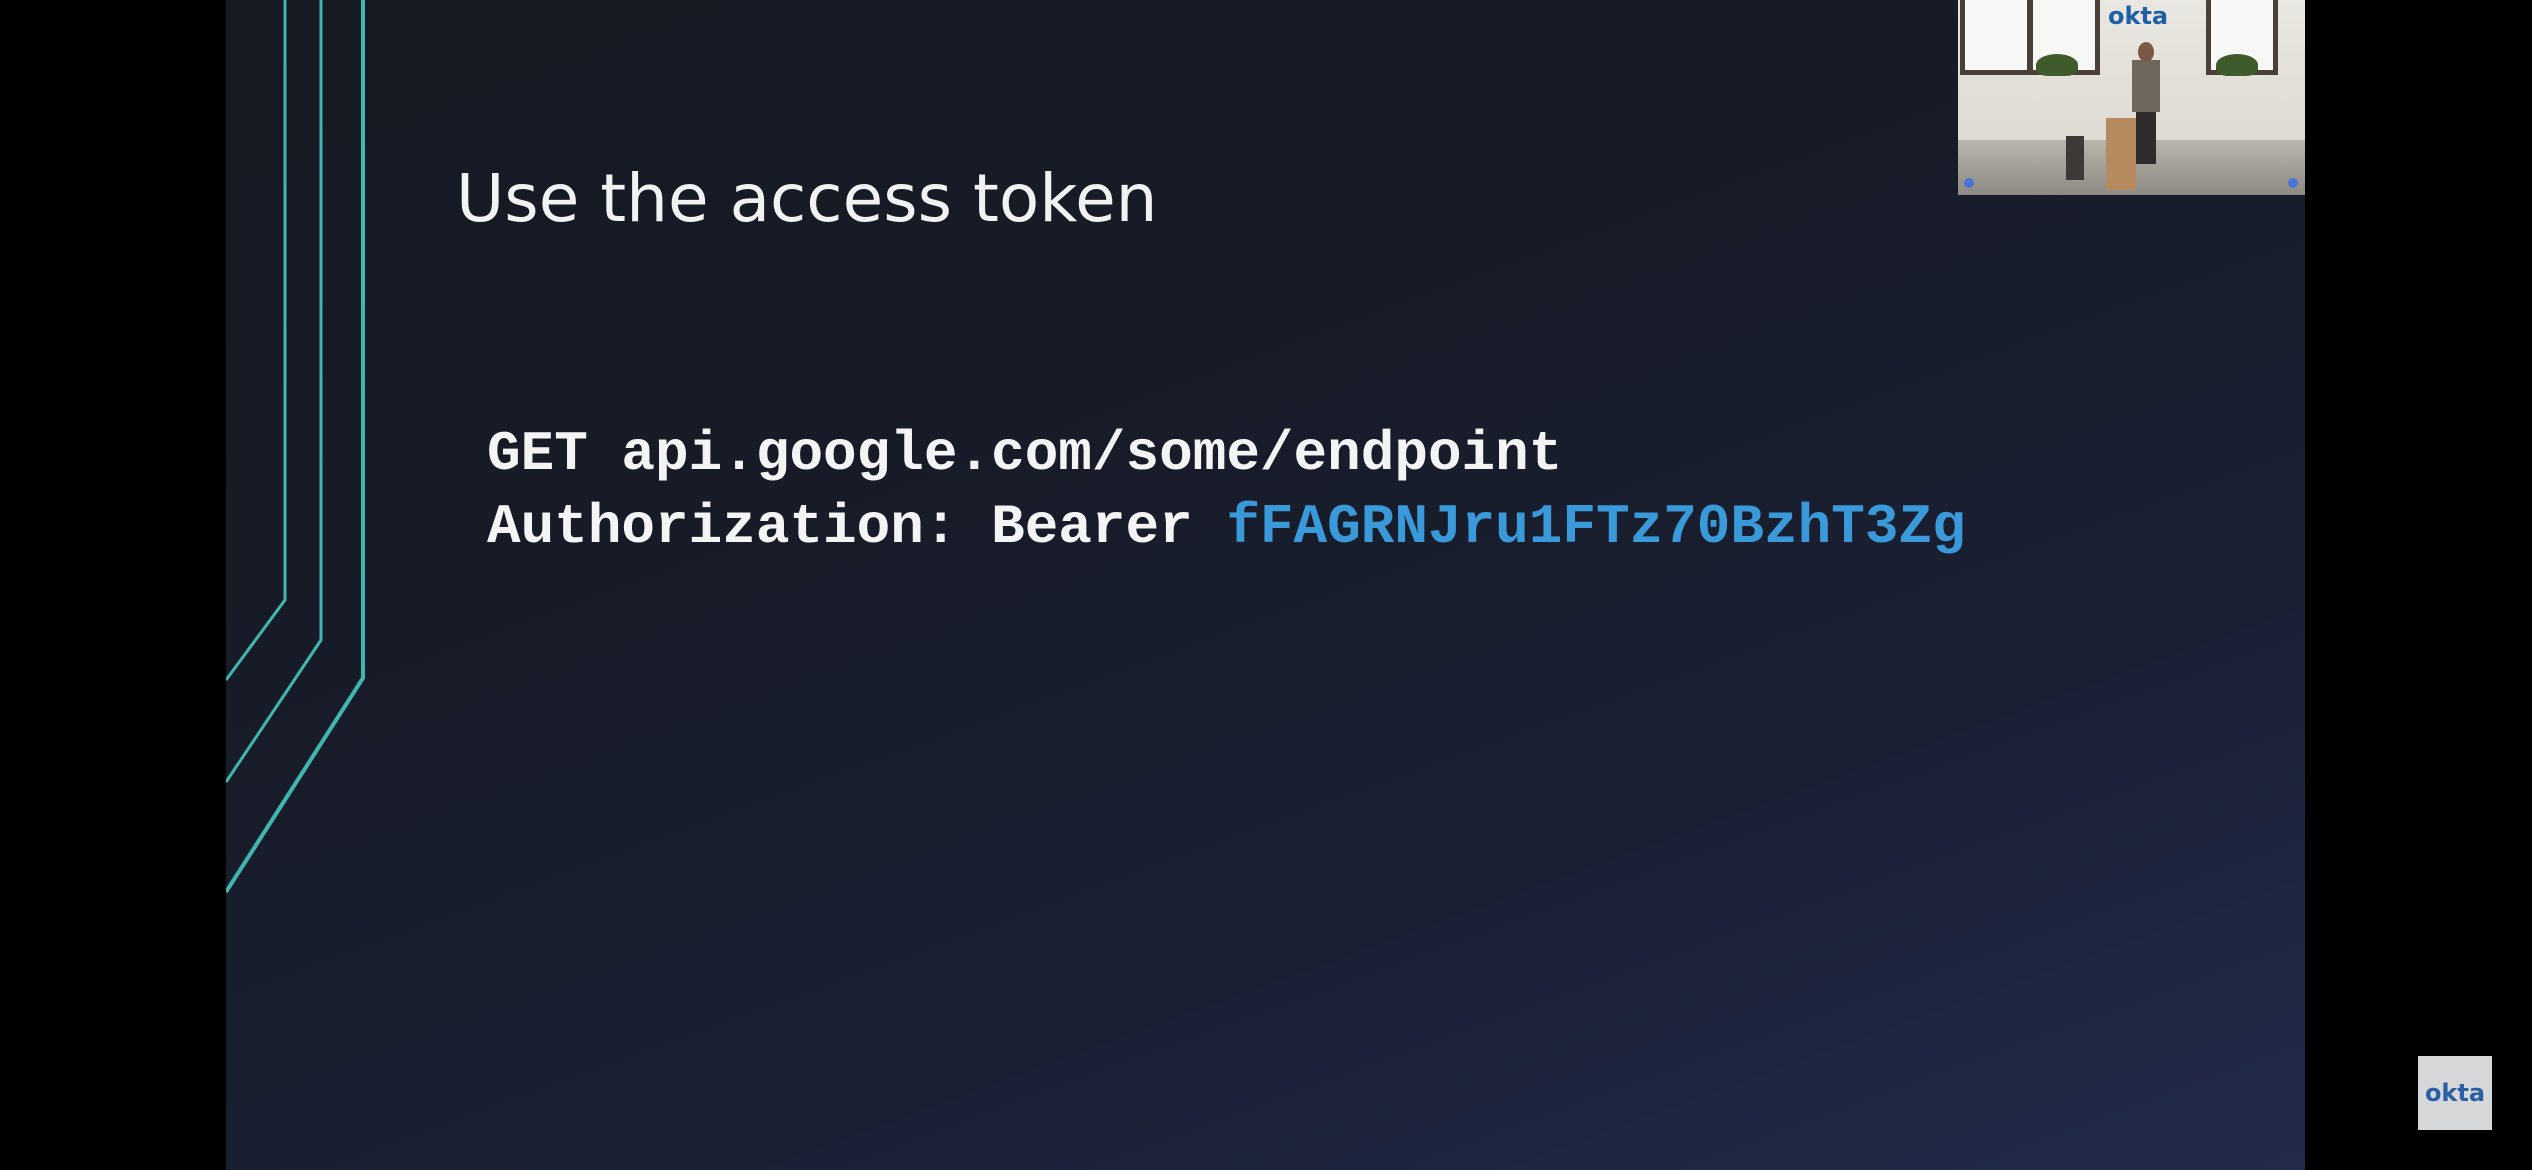  Describe the element at coordinates (2121, 154) in the screenshot. I see `pip-podium` at that location.